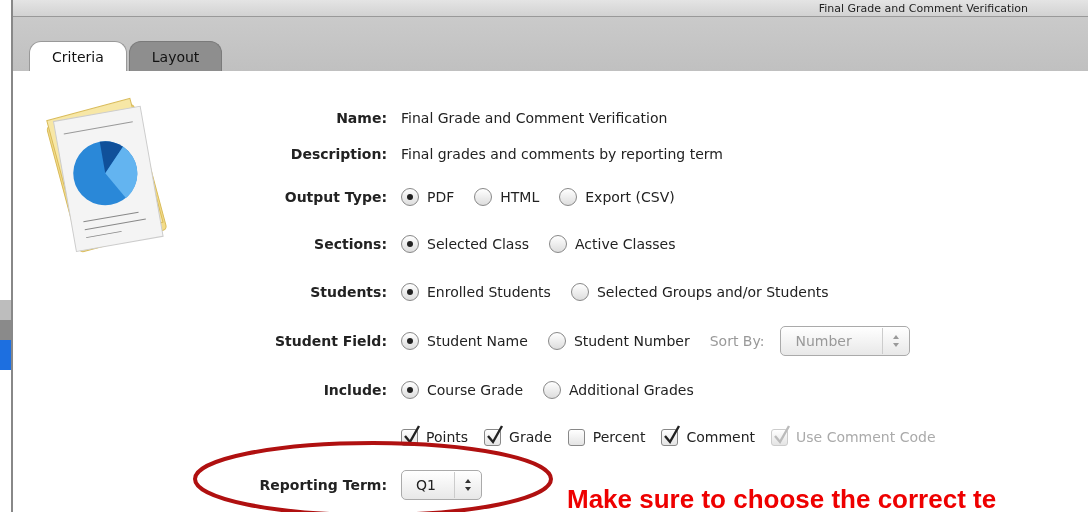  What do you see at coordinates (361, 117) in the screenshot?
I see `field-label: Name:` at bounding box center [361, 117].